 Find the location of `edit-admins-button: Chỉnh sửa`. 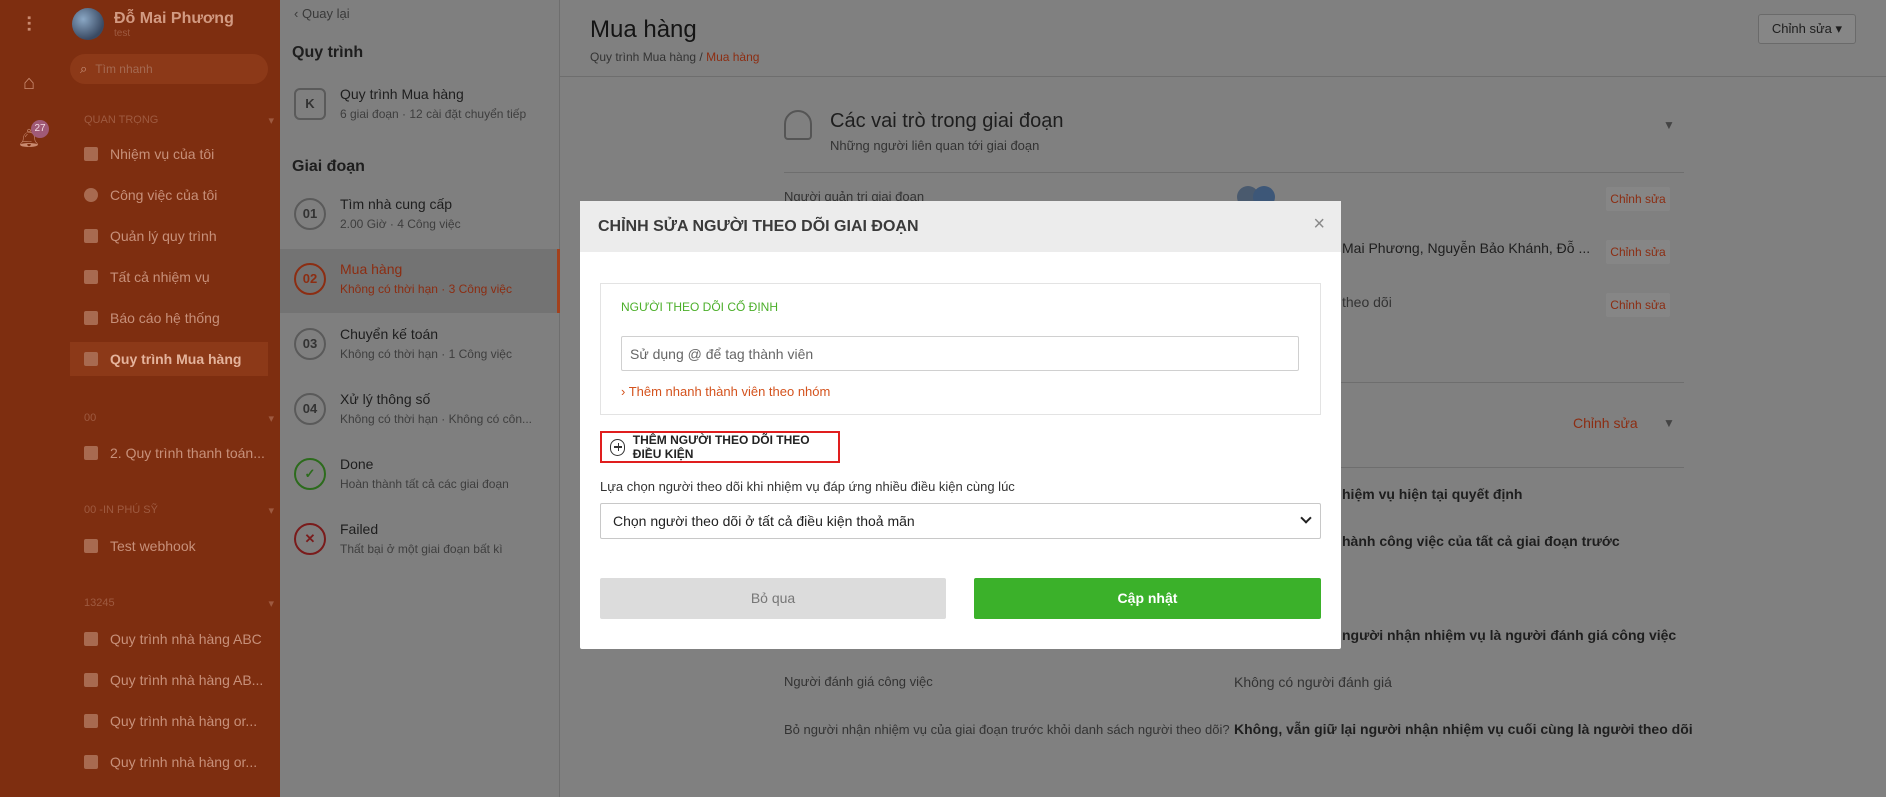

edit-admins-button: Chỉnh sửa is located at coordinates (1638, 199).